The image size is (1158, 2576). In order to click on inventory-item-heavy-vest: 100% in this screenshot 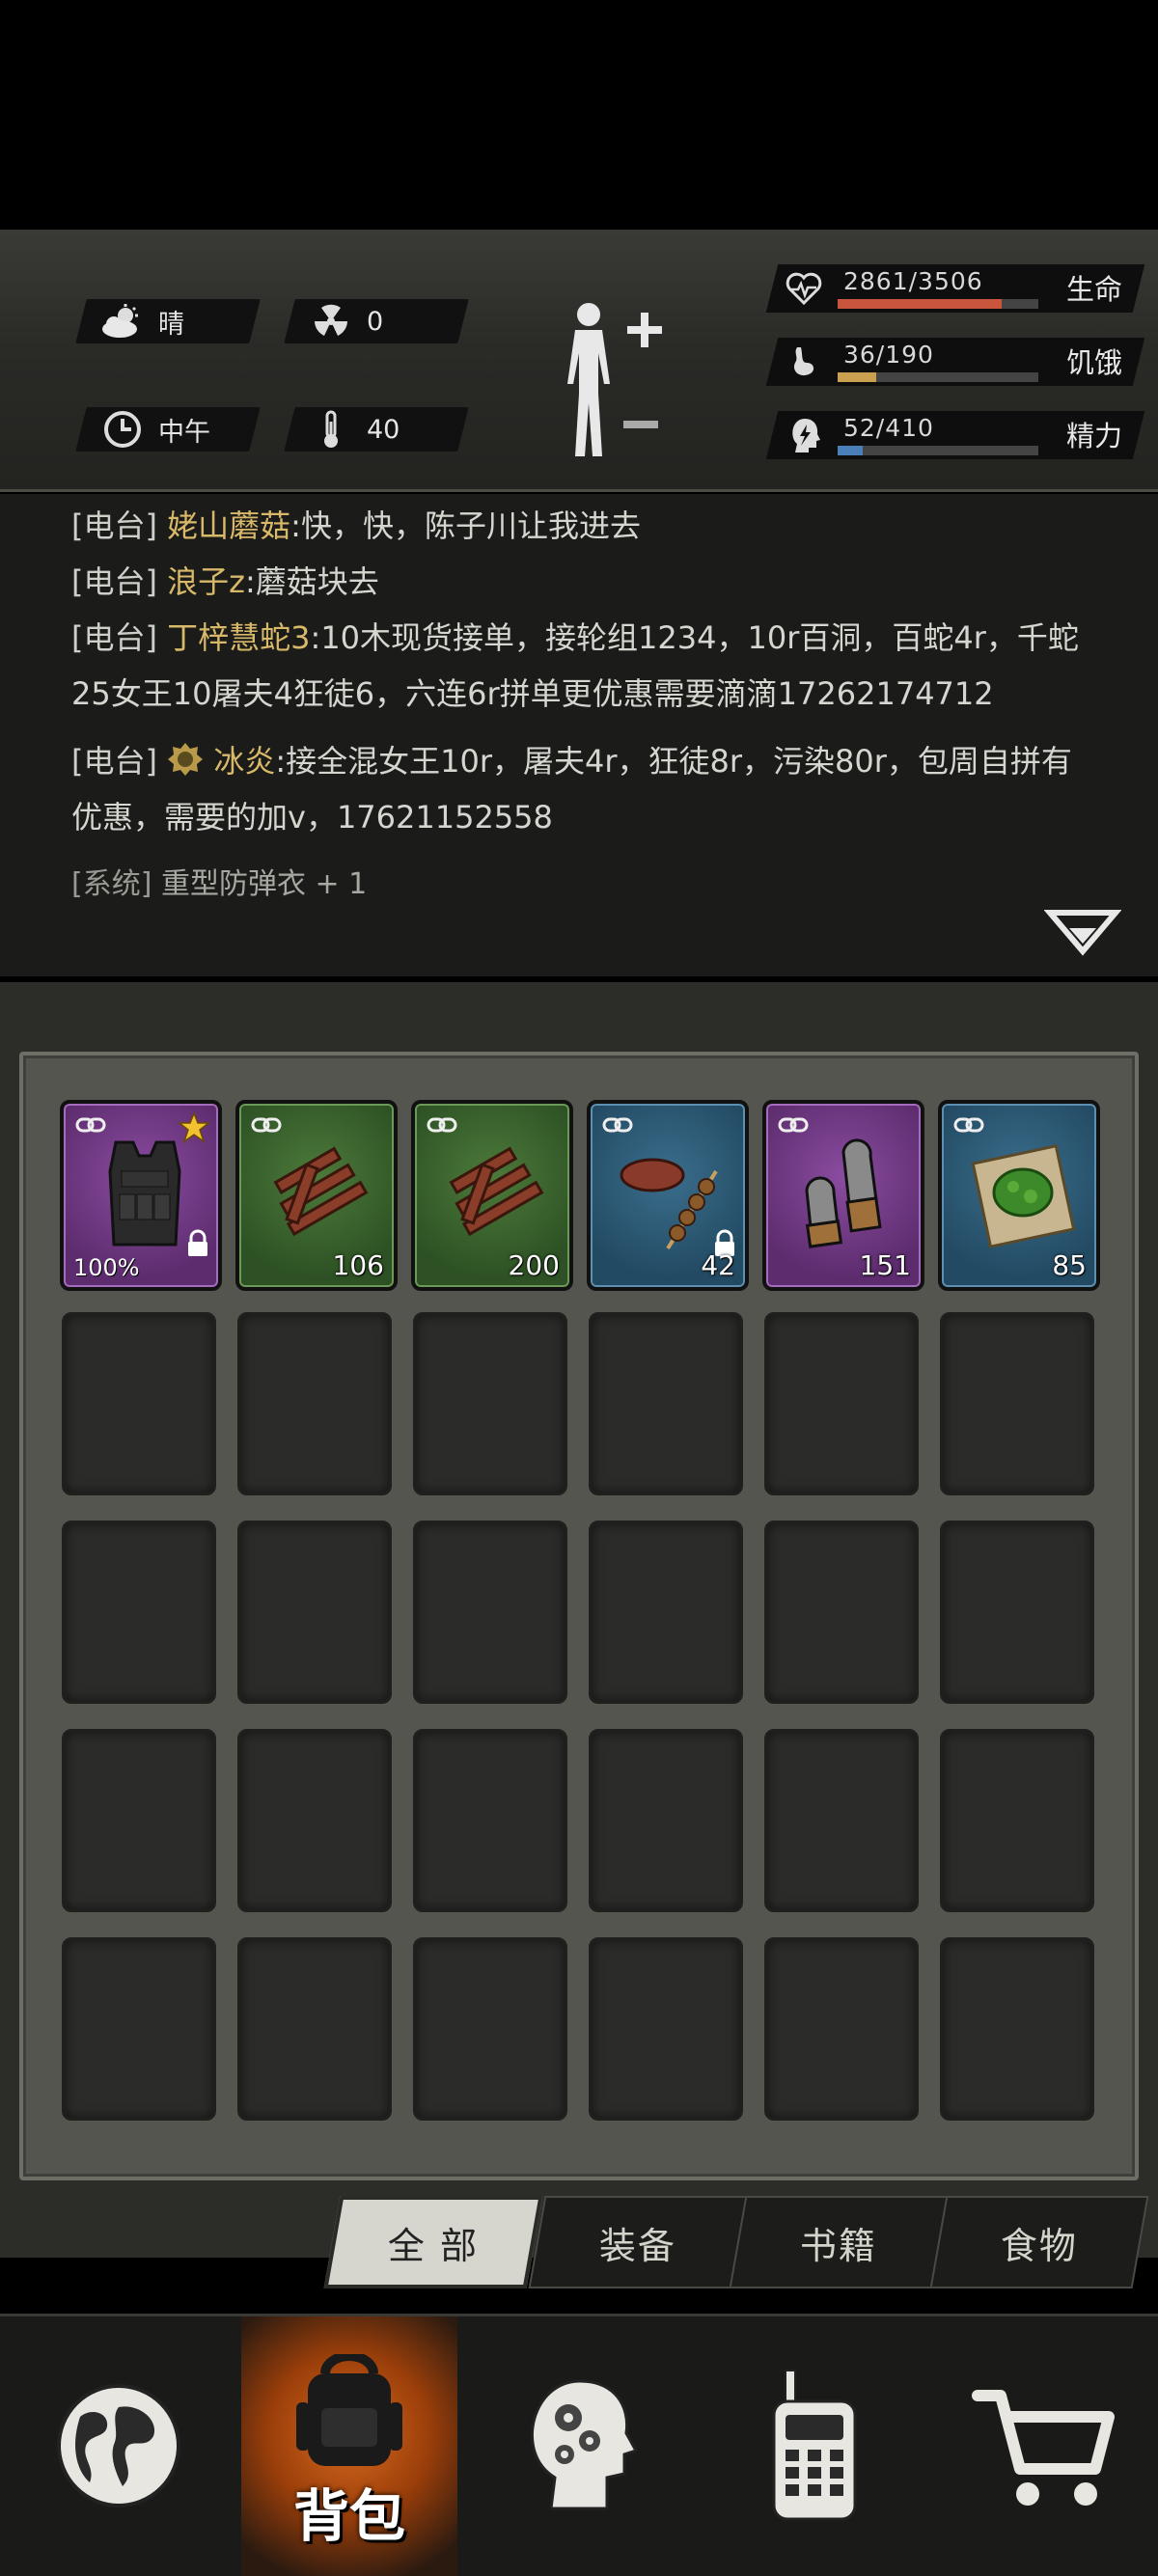, I will do `click(141, 1195)`.